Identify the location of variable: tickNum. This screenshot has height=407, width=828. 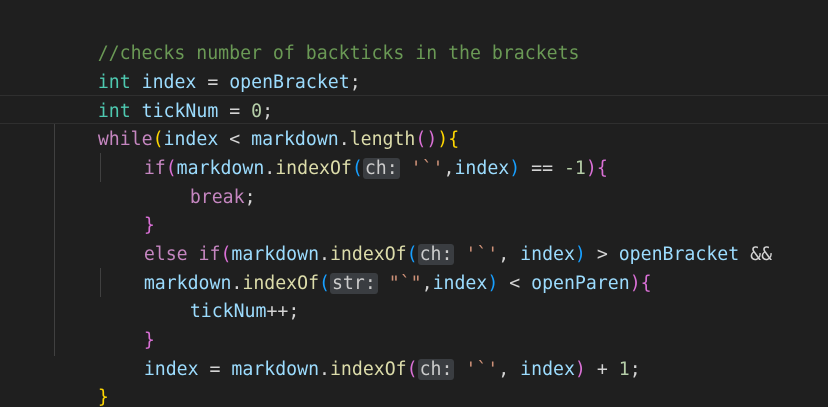
(228, 311).